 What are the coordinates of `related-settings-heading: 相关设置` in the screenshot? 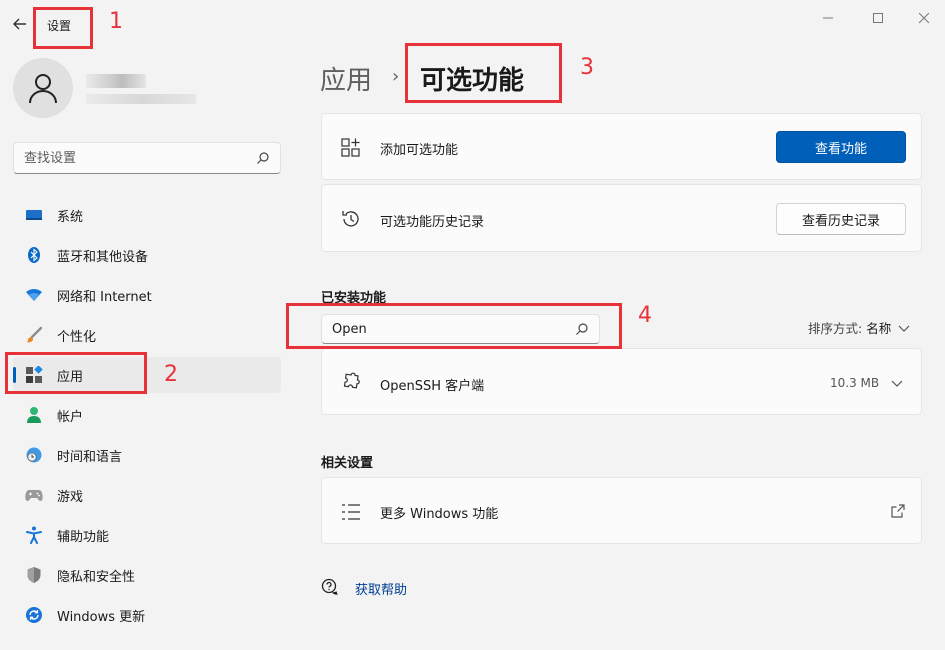 It's located at (347, 463).